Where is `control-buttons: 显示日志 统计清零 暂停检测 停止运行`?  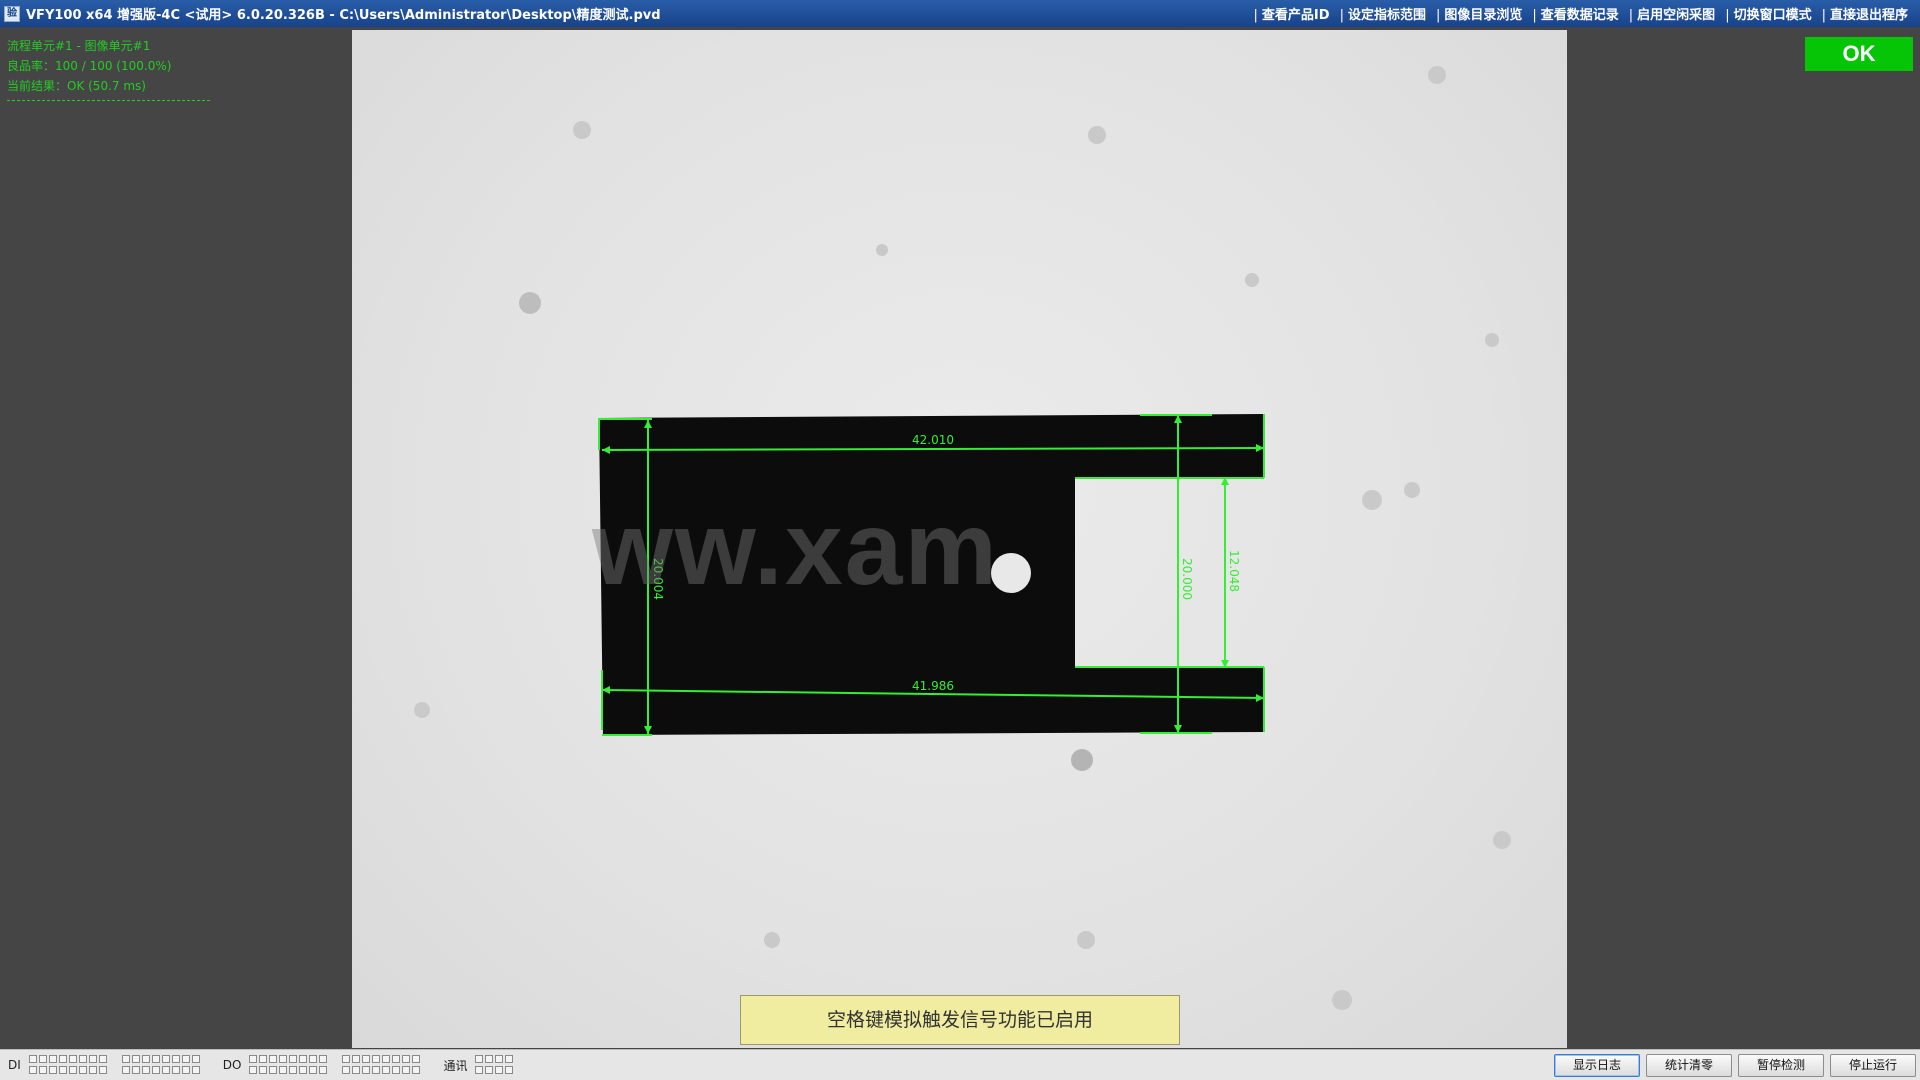 control-buttons: 显示日志 统计清零 暂停检测 停止运行 is located at coordinates (1735, 1065).